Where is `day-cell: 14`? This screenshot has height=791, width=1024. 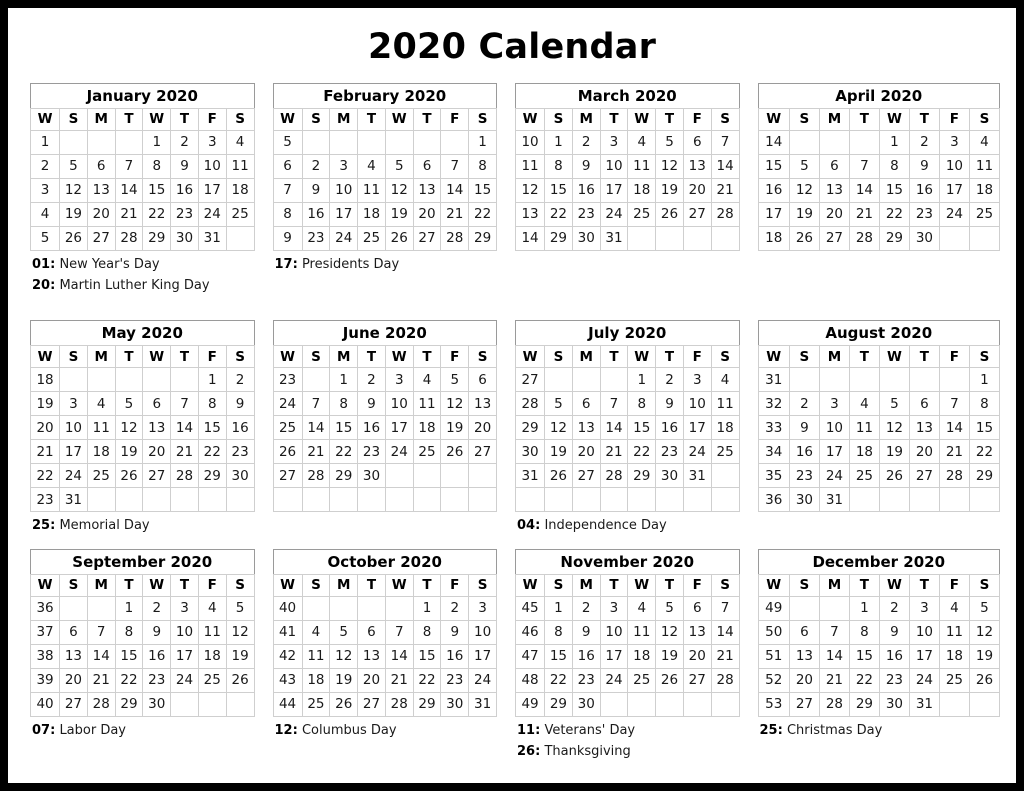 day-cell: 14 is located at coordinates (184, 428).